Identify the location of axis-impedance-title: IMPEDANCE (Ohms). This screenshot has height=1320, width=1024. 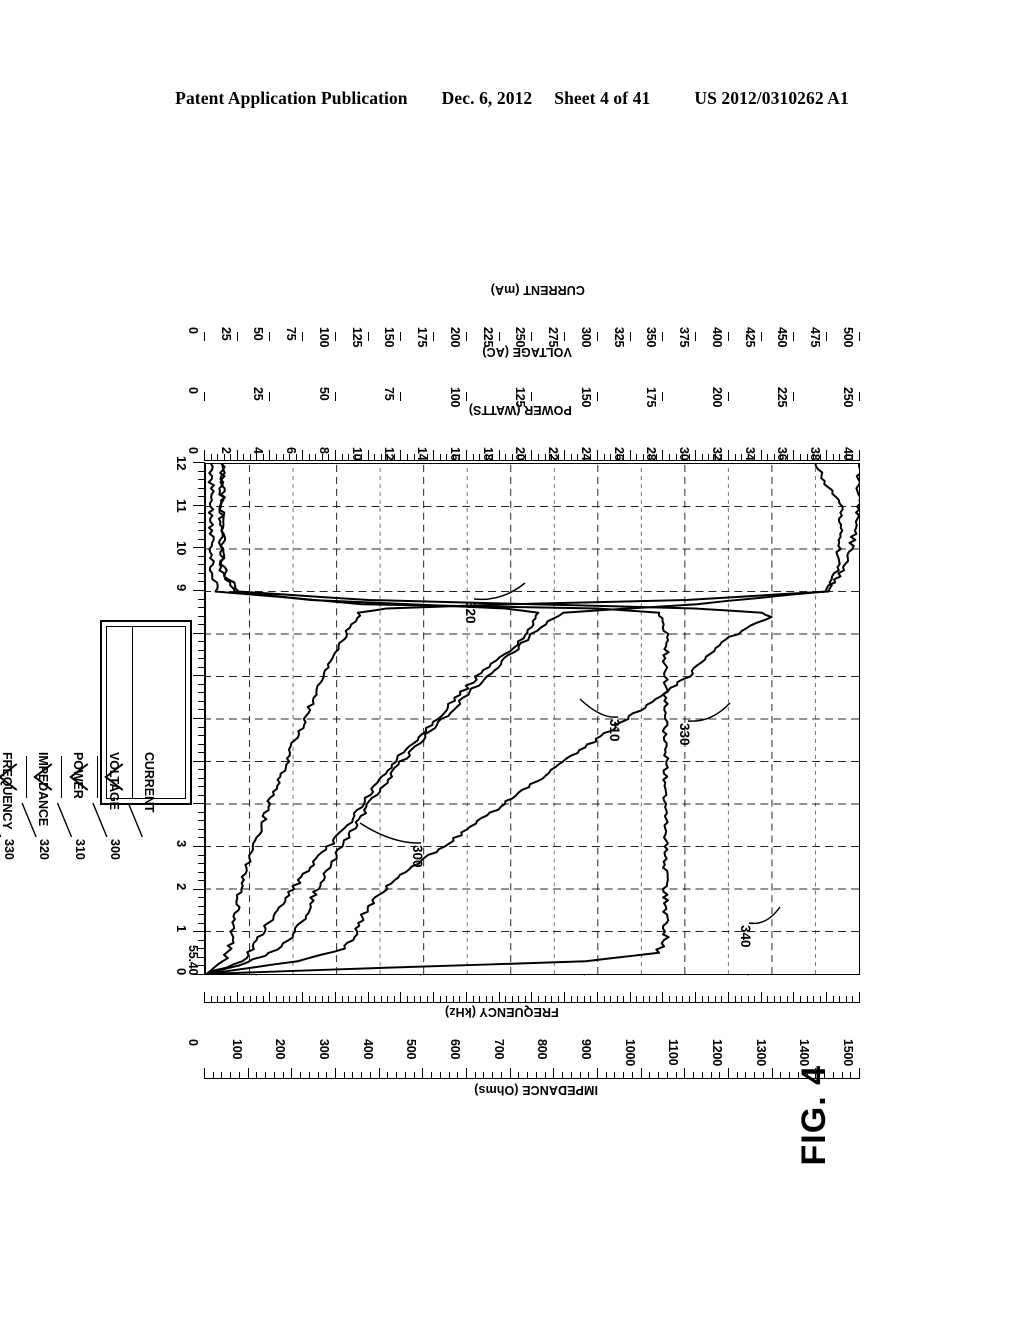
(536, 1090).